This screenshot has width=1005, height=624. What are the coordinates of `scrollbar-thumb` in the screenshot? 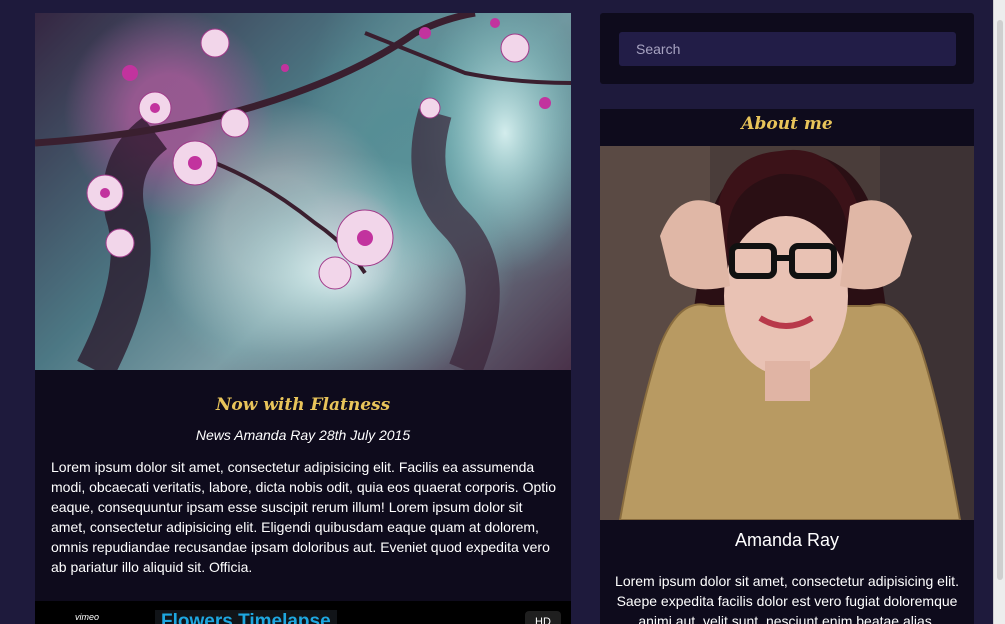 It's located at (1000, 300).